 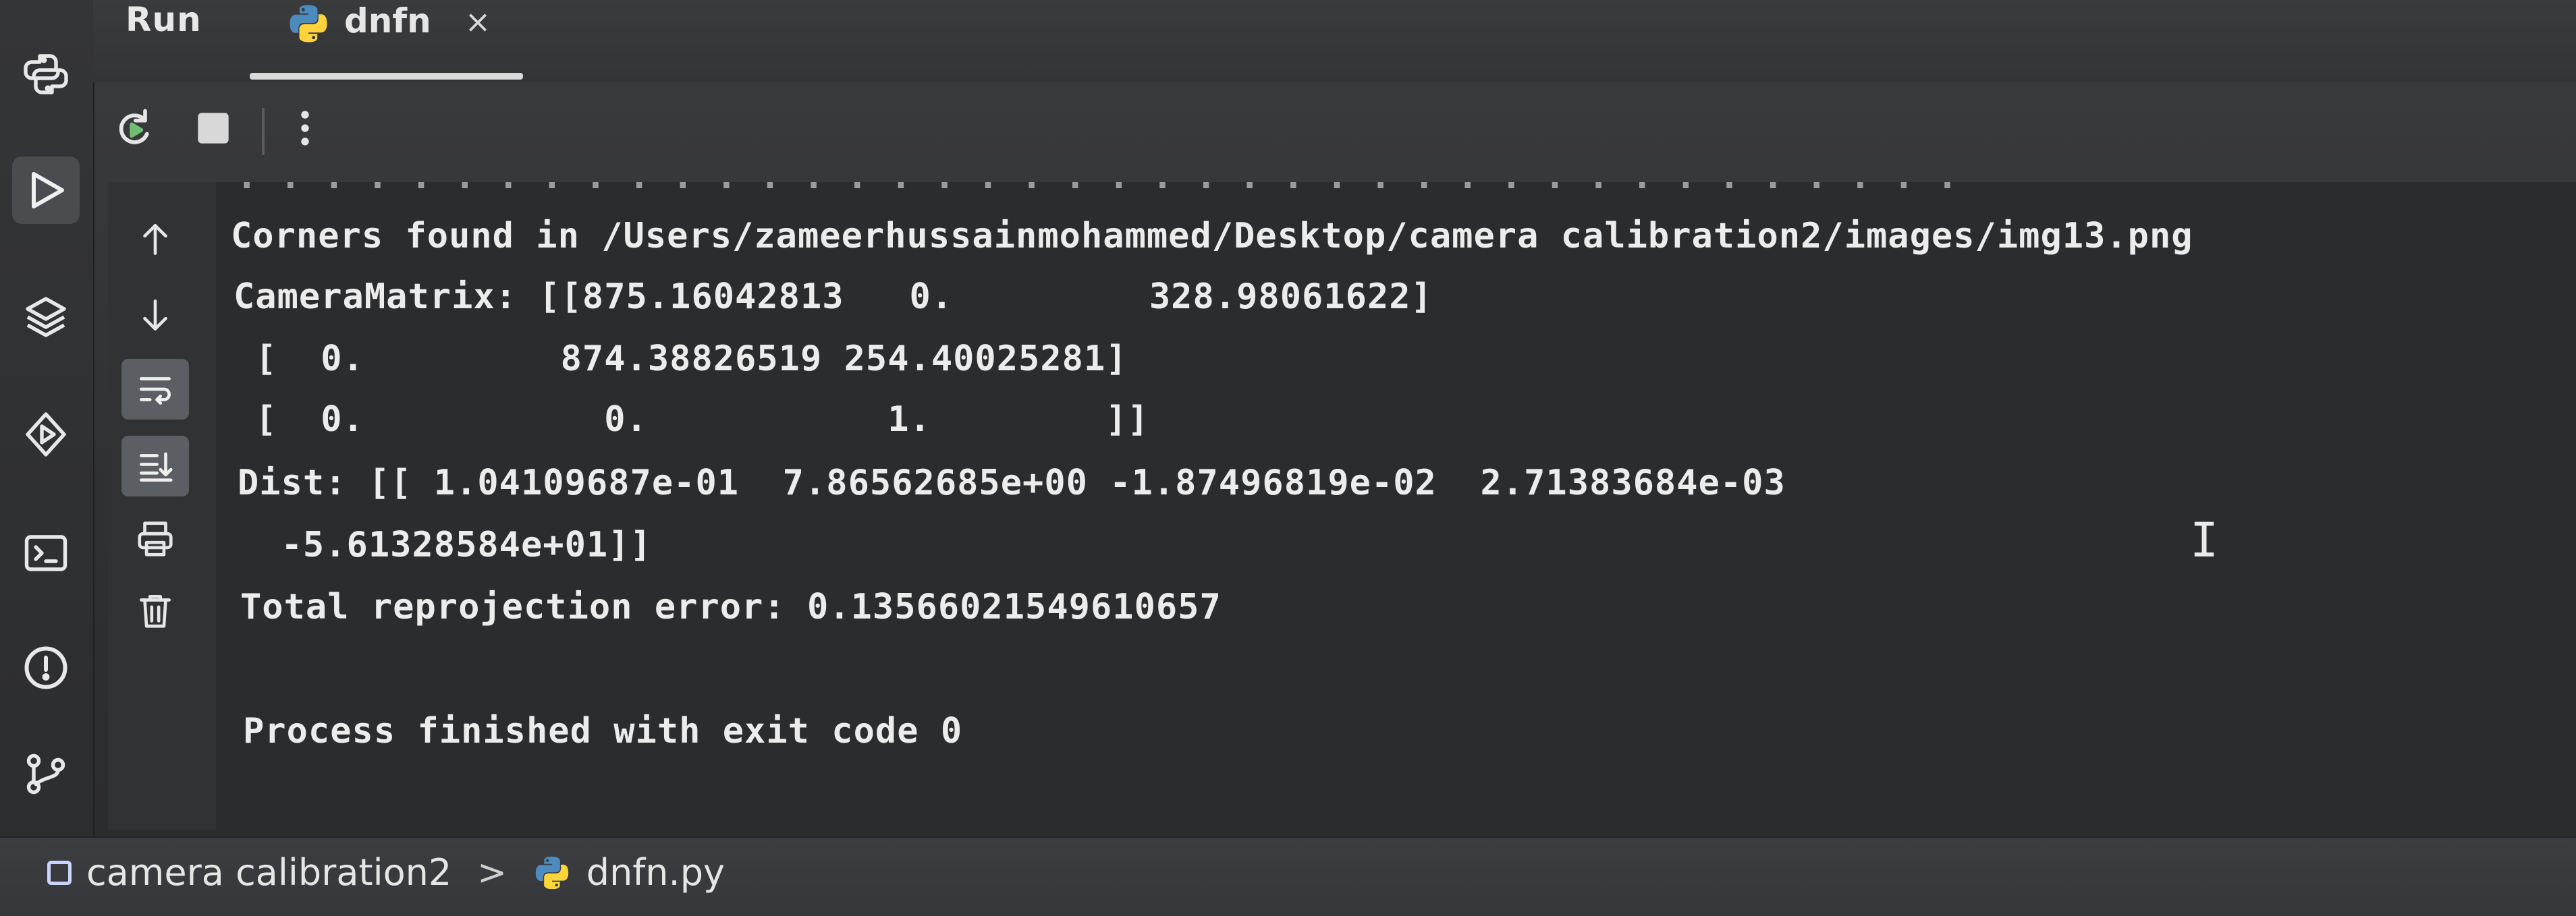 What do you see at coordinates (155, 610) in the screenshot?
I see `trash-icon` at bounding box center [155, 610].